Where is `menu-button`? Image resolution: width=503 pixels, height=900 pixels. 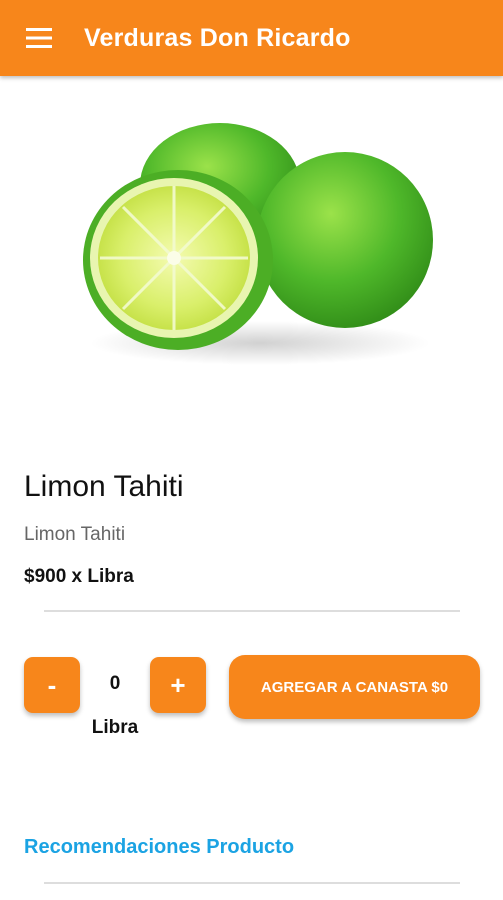 menu-button is located at coordinates (40, 38).